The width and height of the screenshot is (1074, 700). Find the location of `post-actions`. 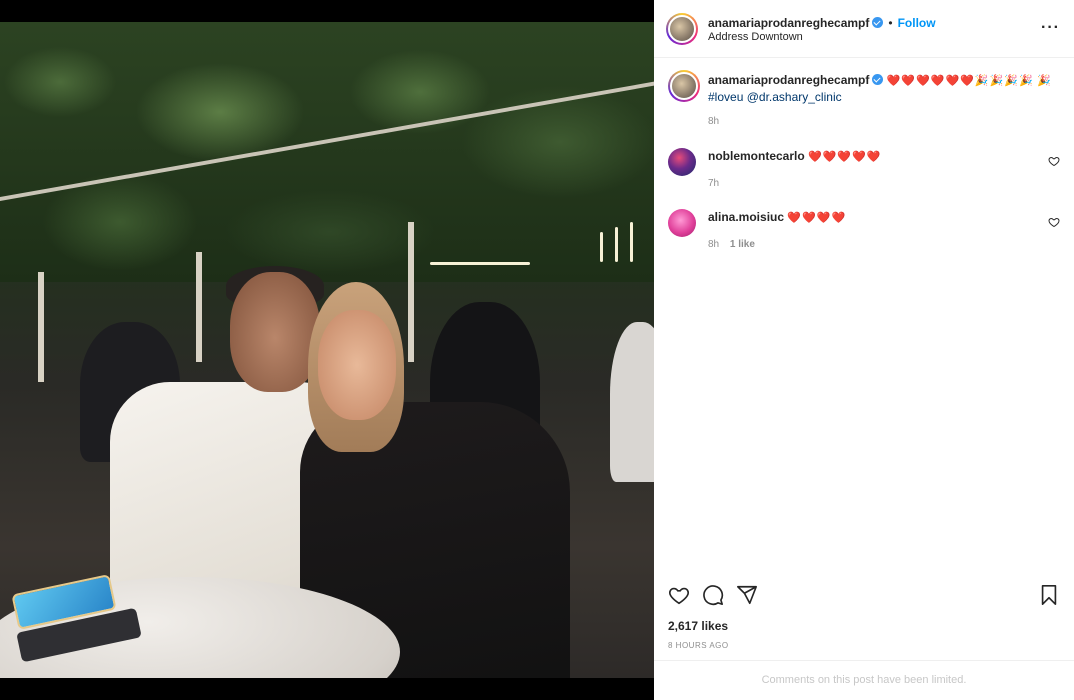

post-actions is located at coordinates (864, 596).